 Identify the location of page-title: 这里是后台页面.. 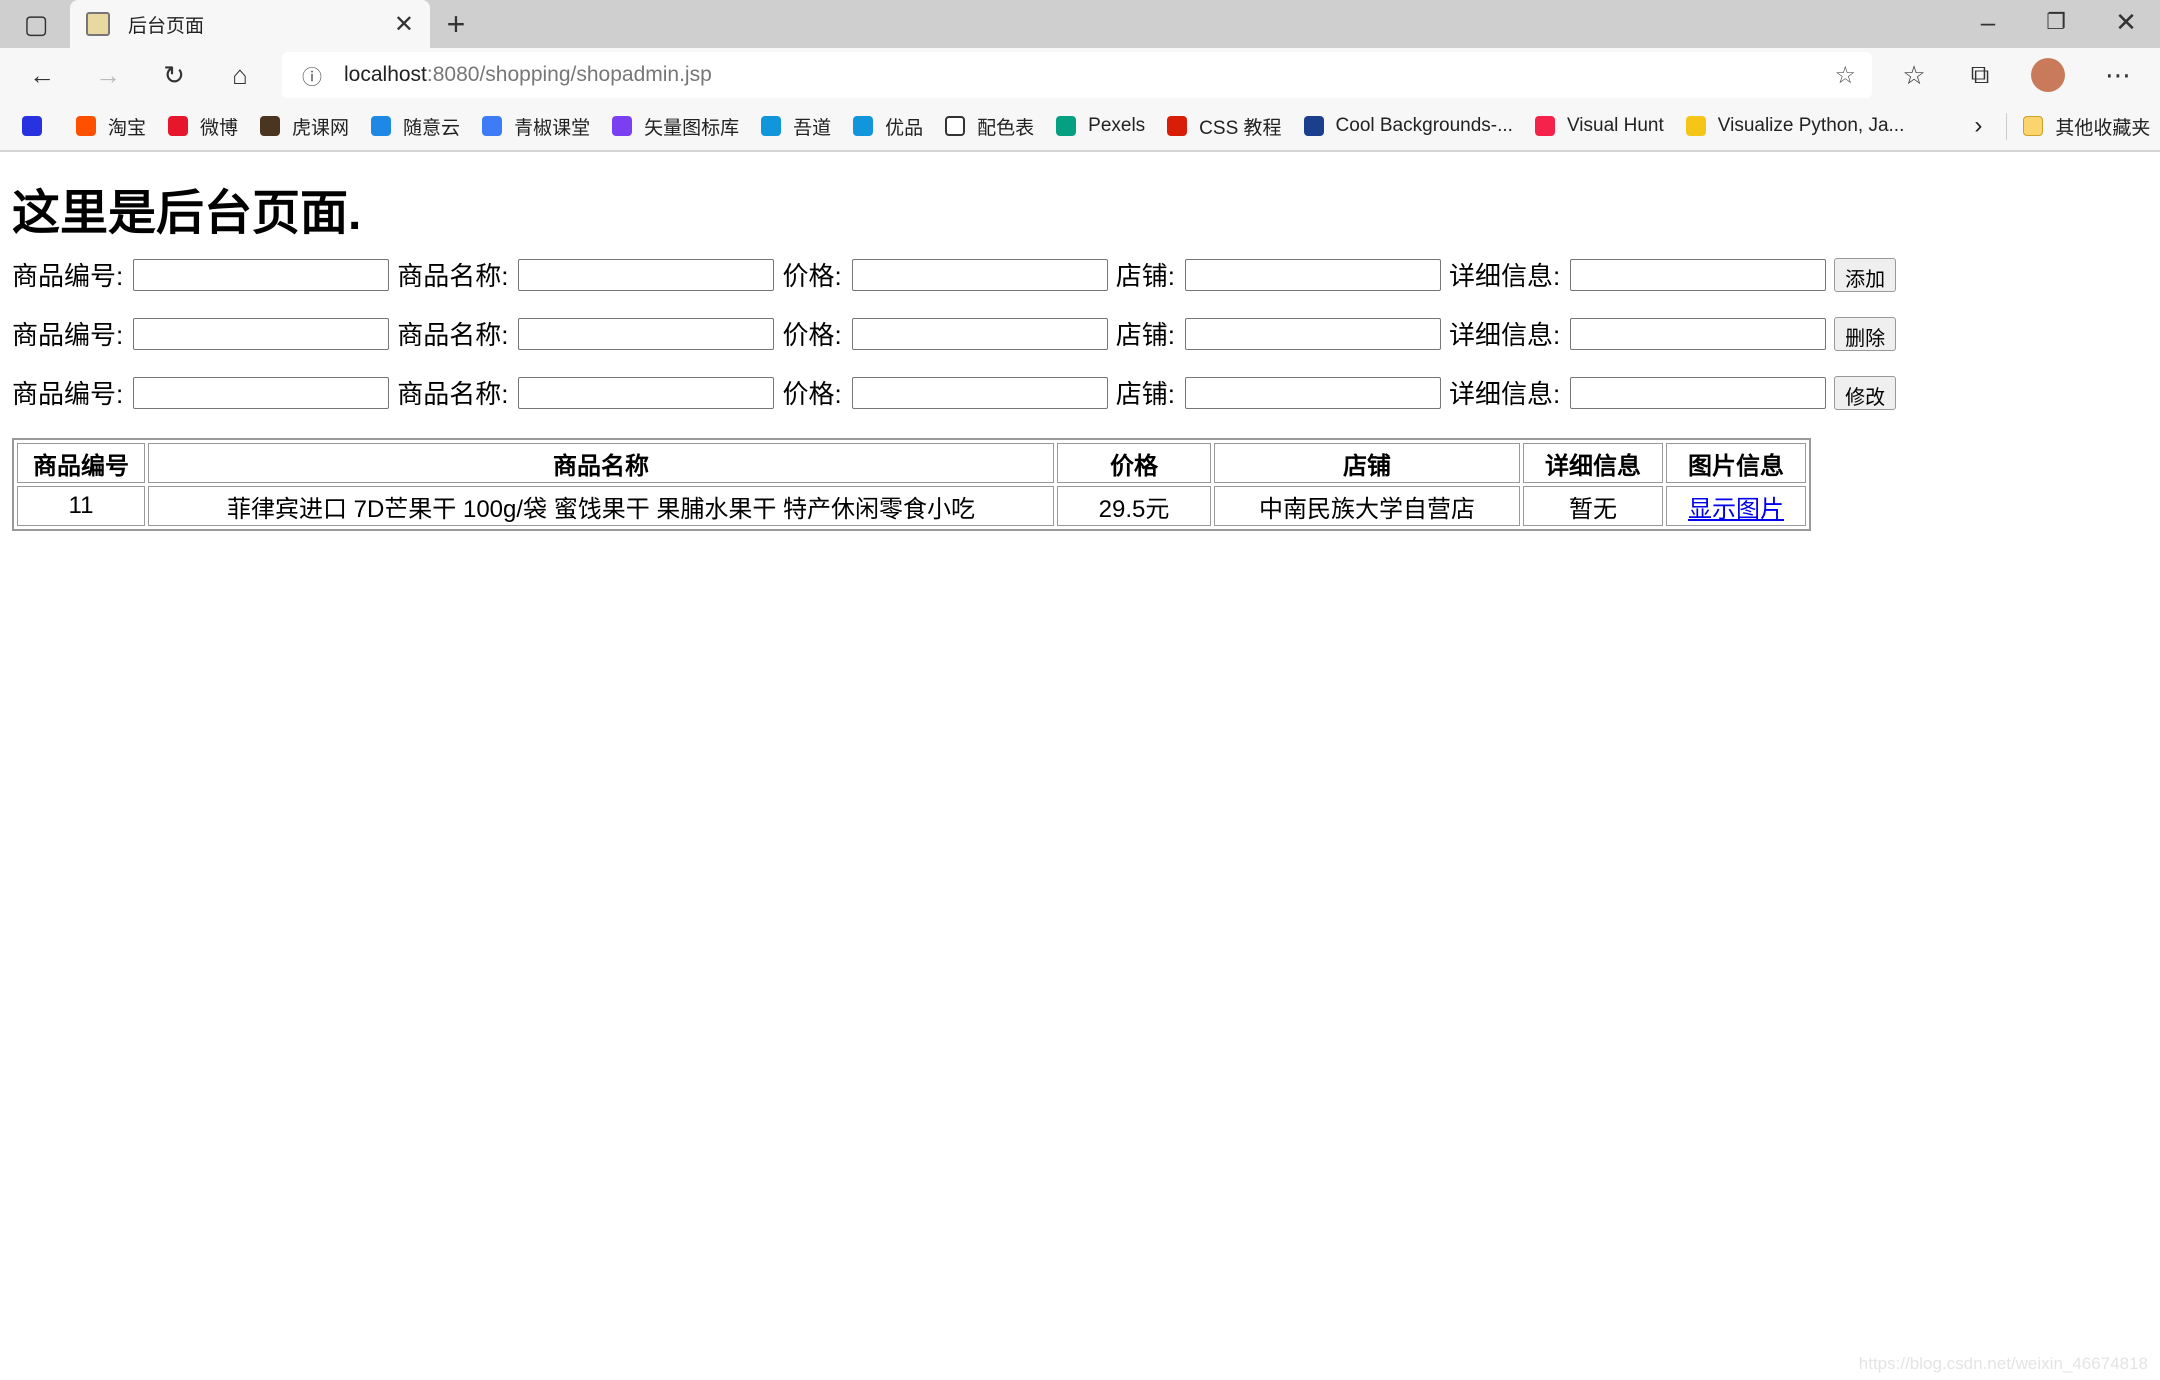
(187, 213).